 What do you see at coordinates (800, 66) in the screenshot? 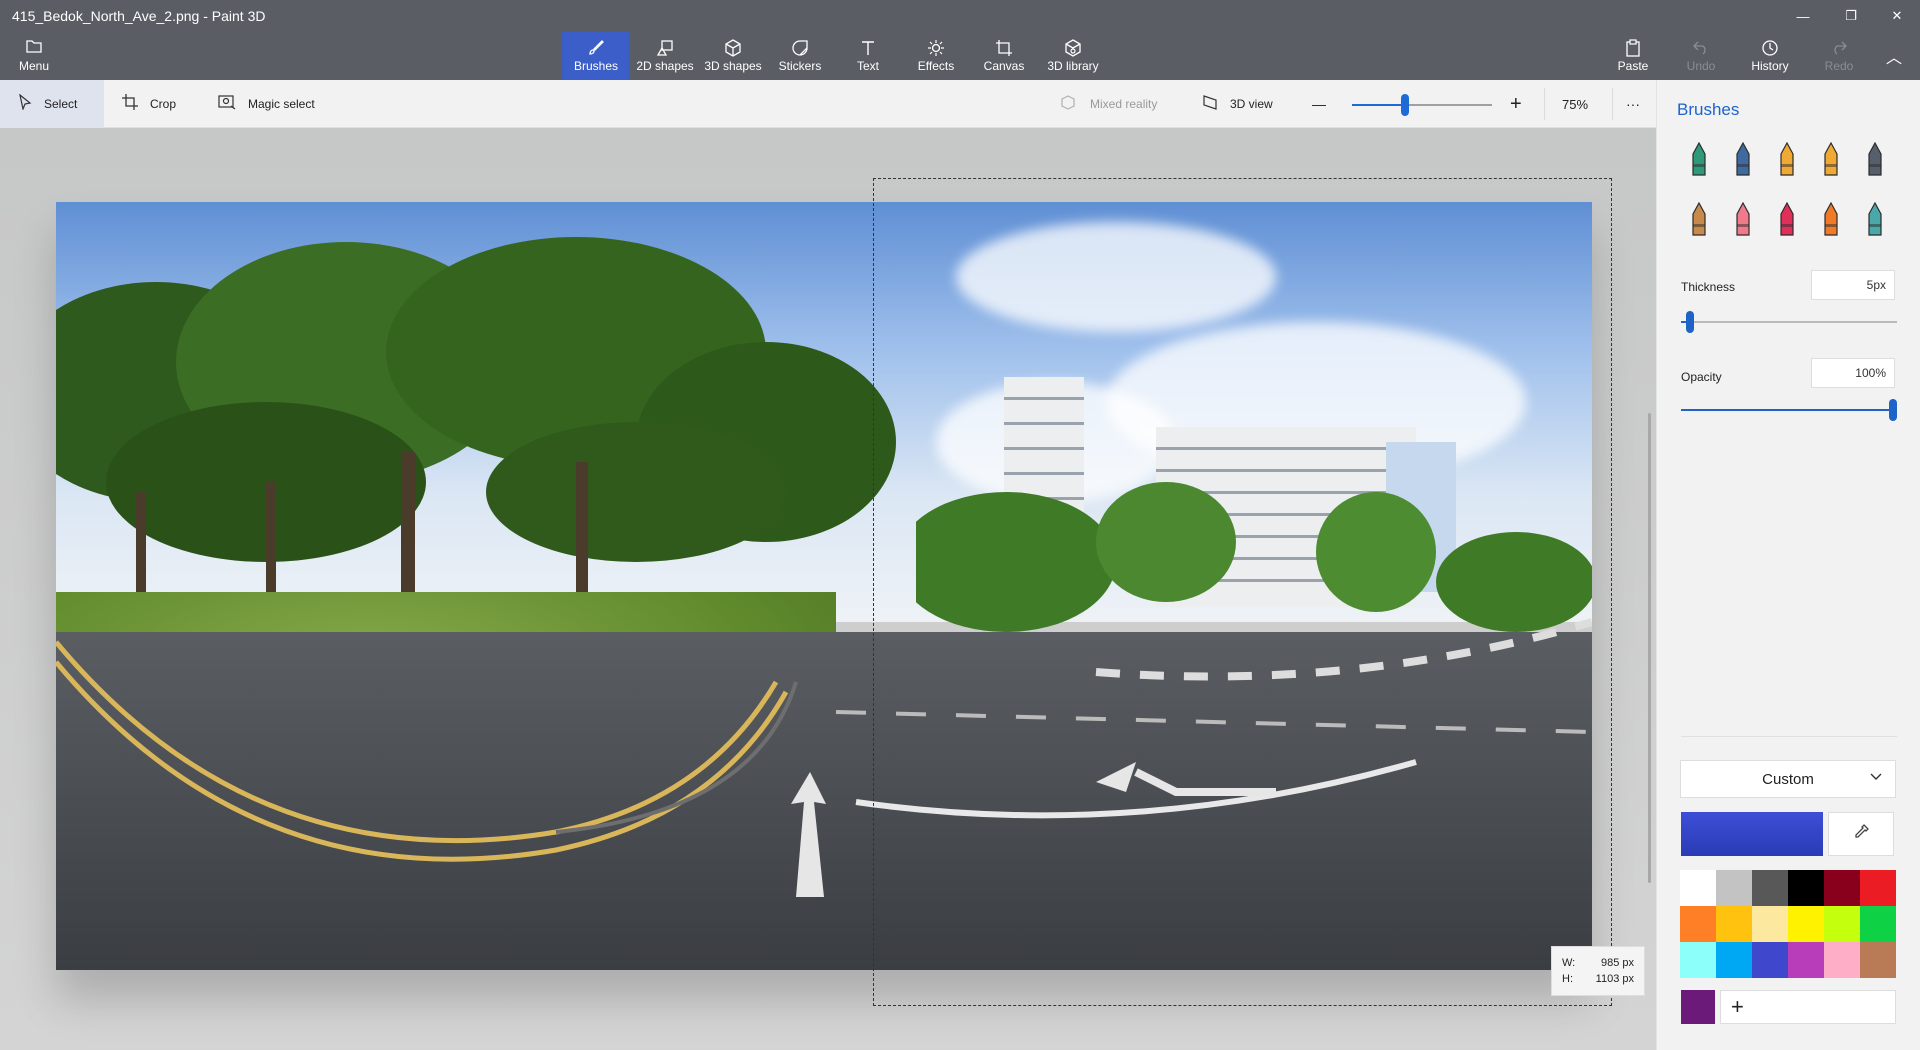
I see `tab-label: Stickers` at bounding box center [800, 66].